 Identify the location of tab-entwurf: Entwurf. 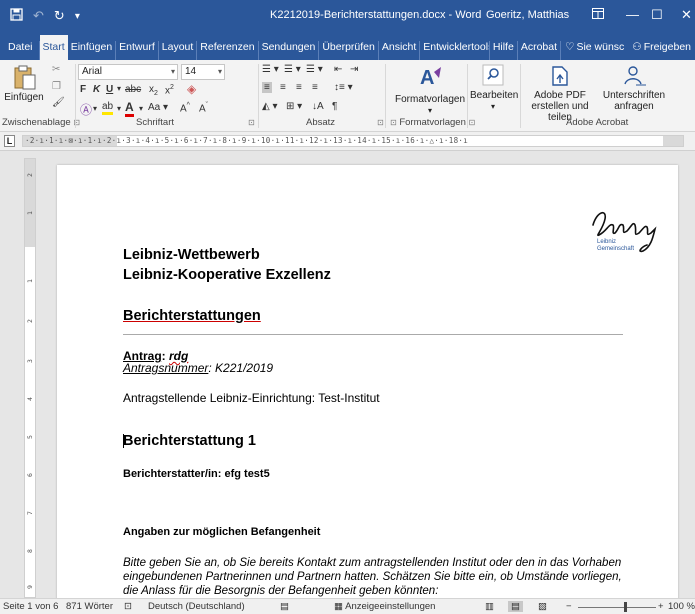
(137, 50).